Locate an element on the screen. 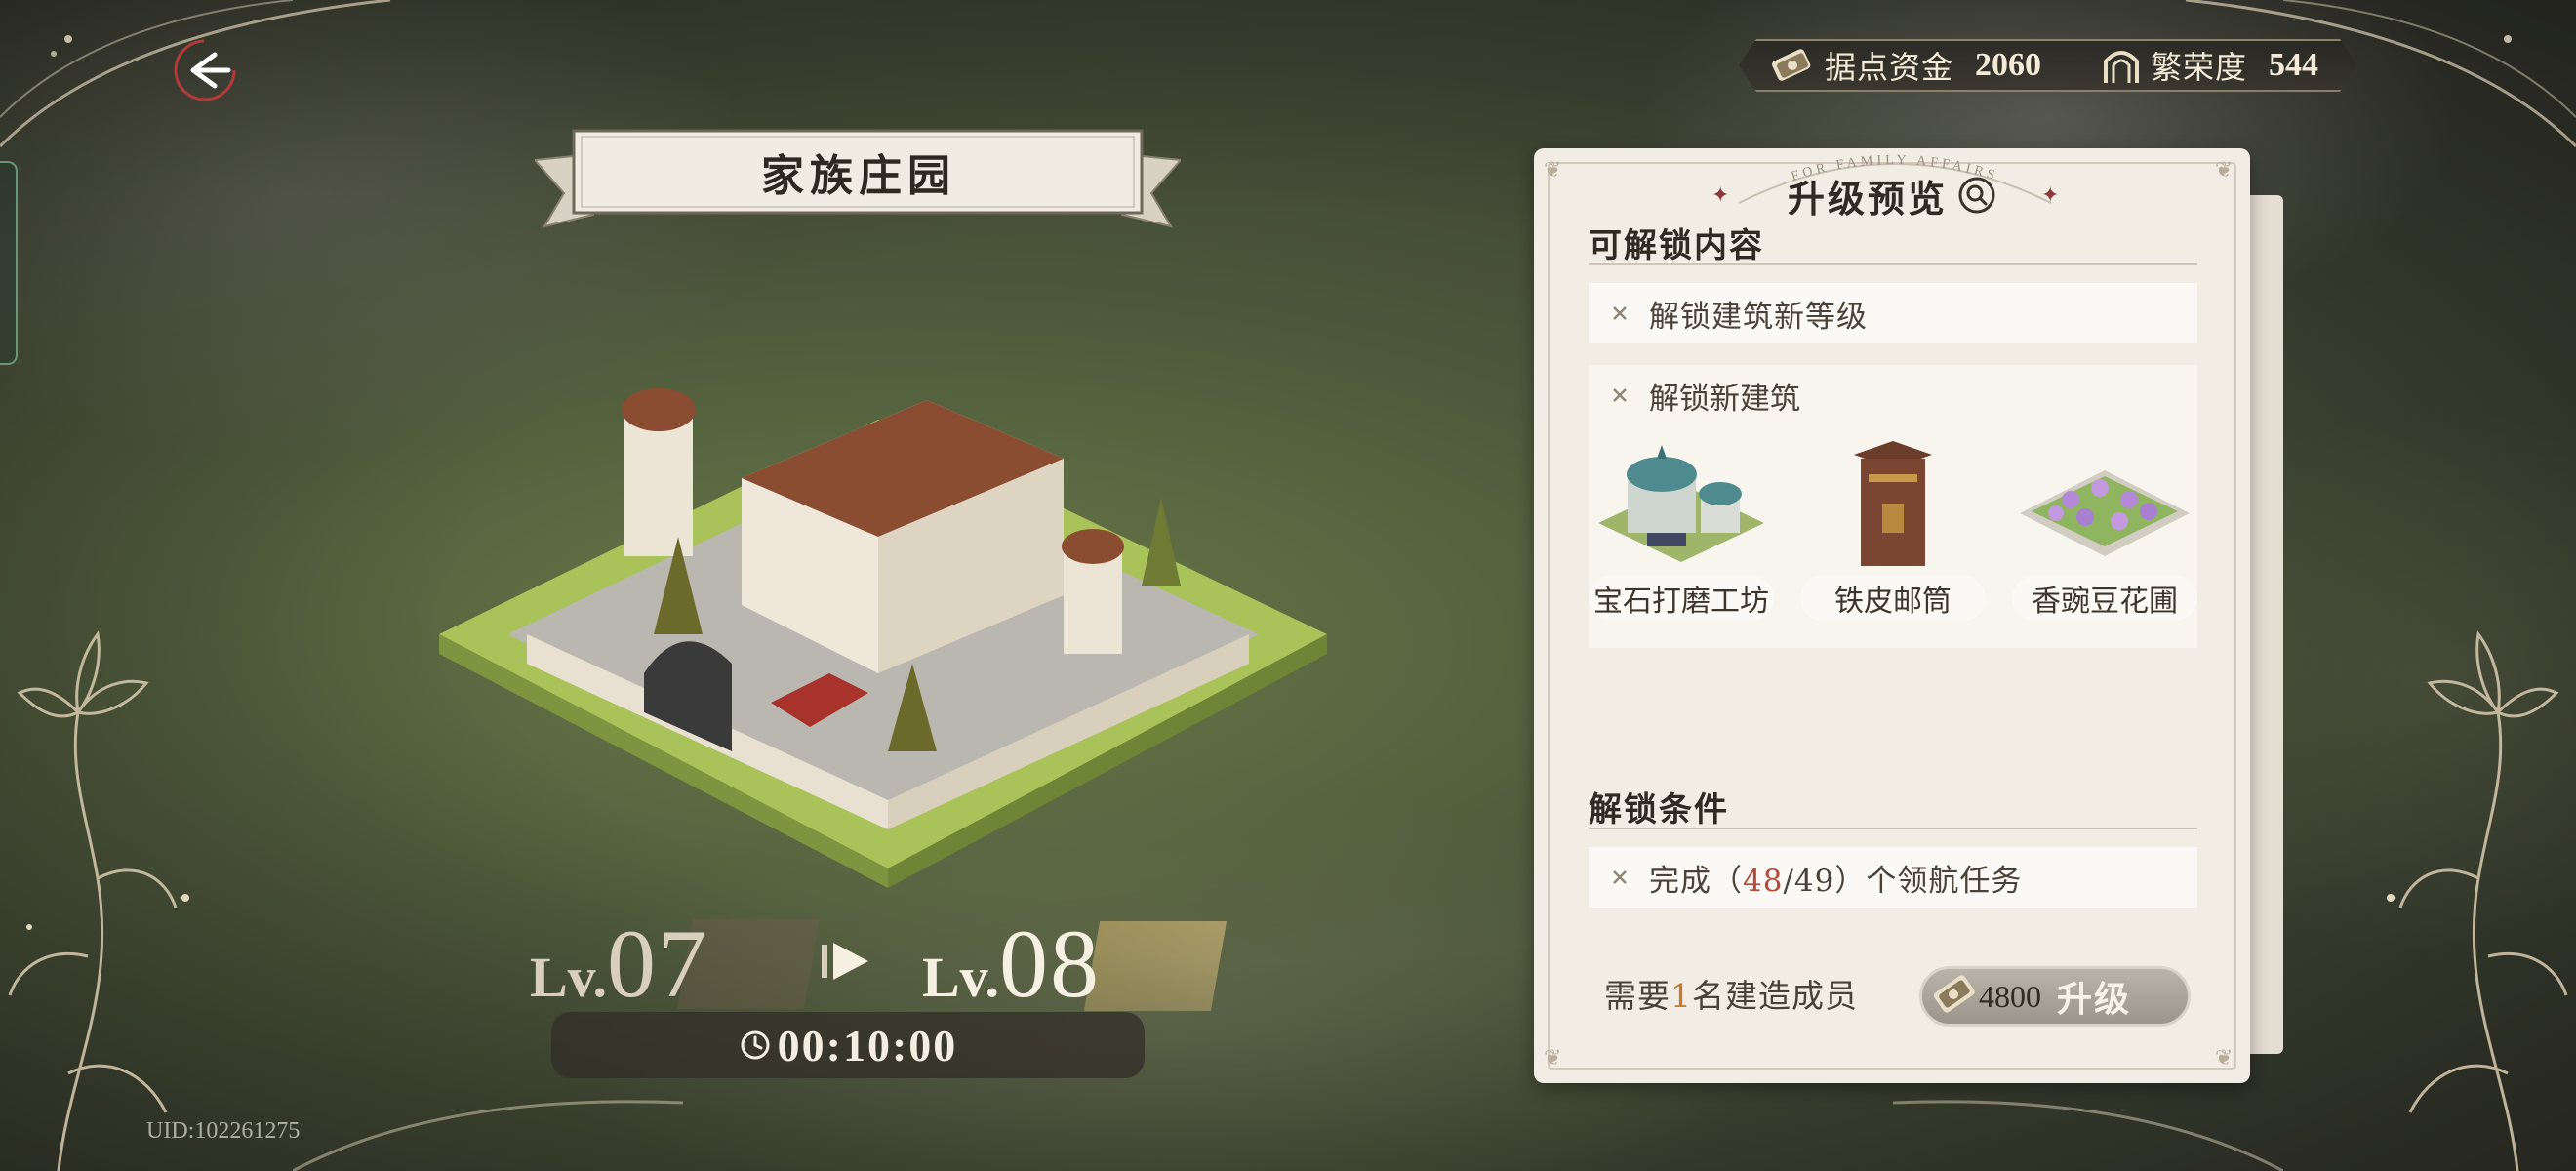 This screenshot has width=2576, height=1171. prosperity-resource: 繁荣度 544 is located at coordinates (2209, 65).